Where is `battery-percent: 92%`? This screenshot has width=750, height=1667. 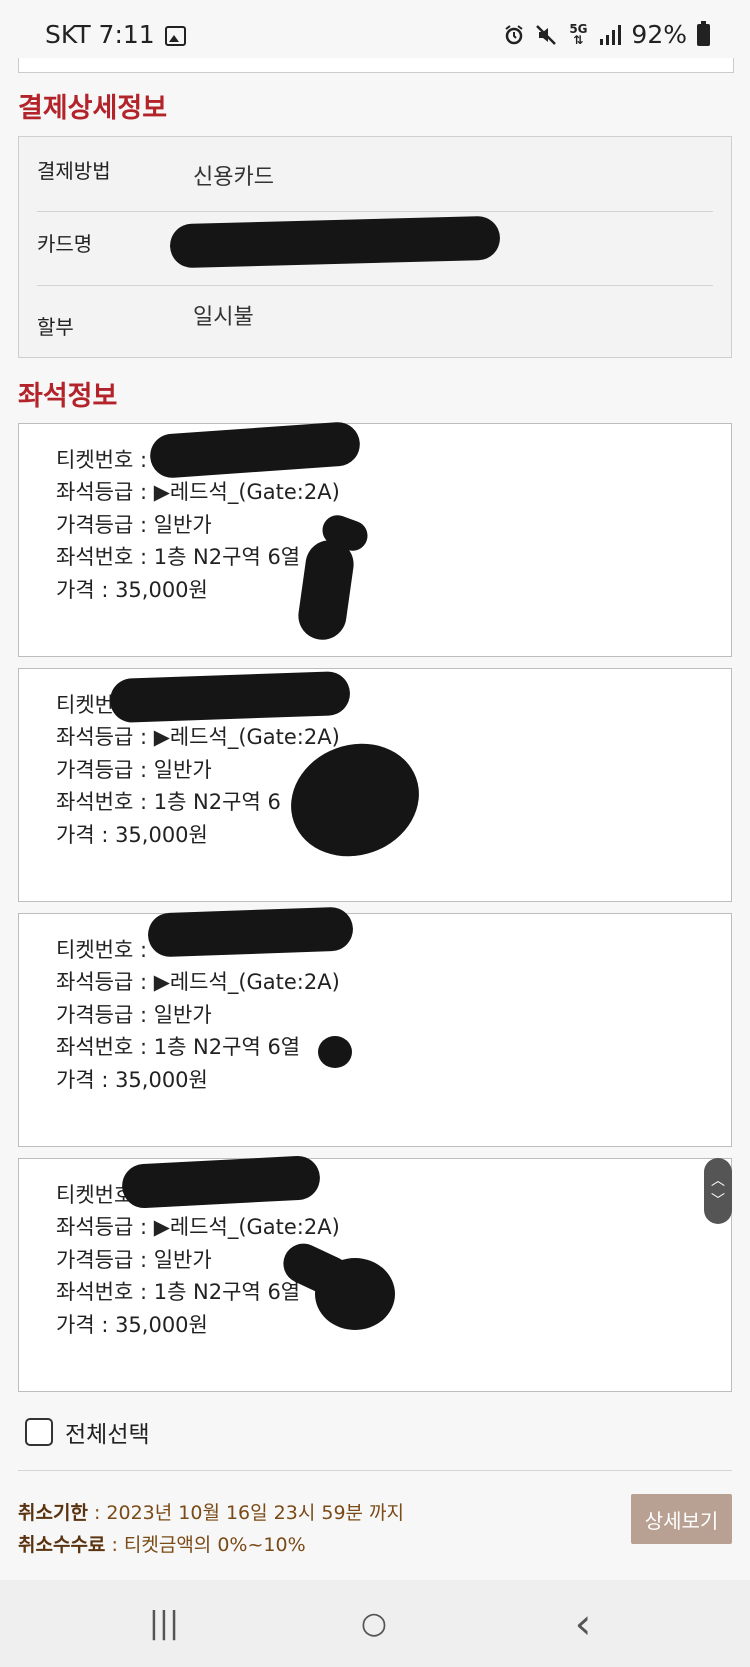 battery-percent: 92% is located at coordinates (659, 34).